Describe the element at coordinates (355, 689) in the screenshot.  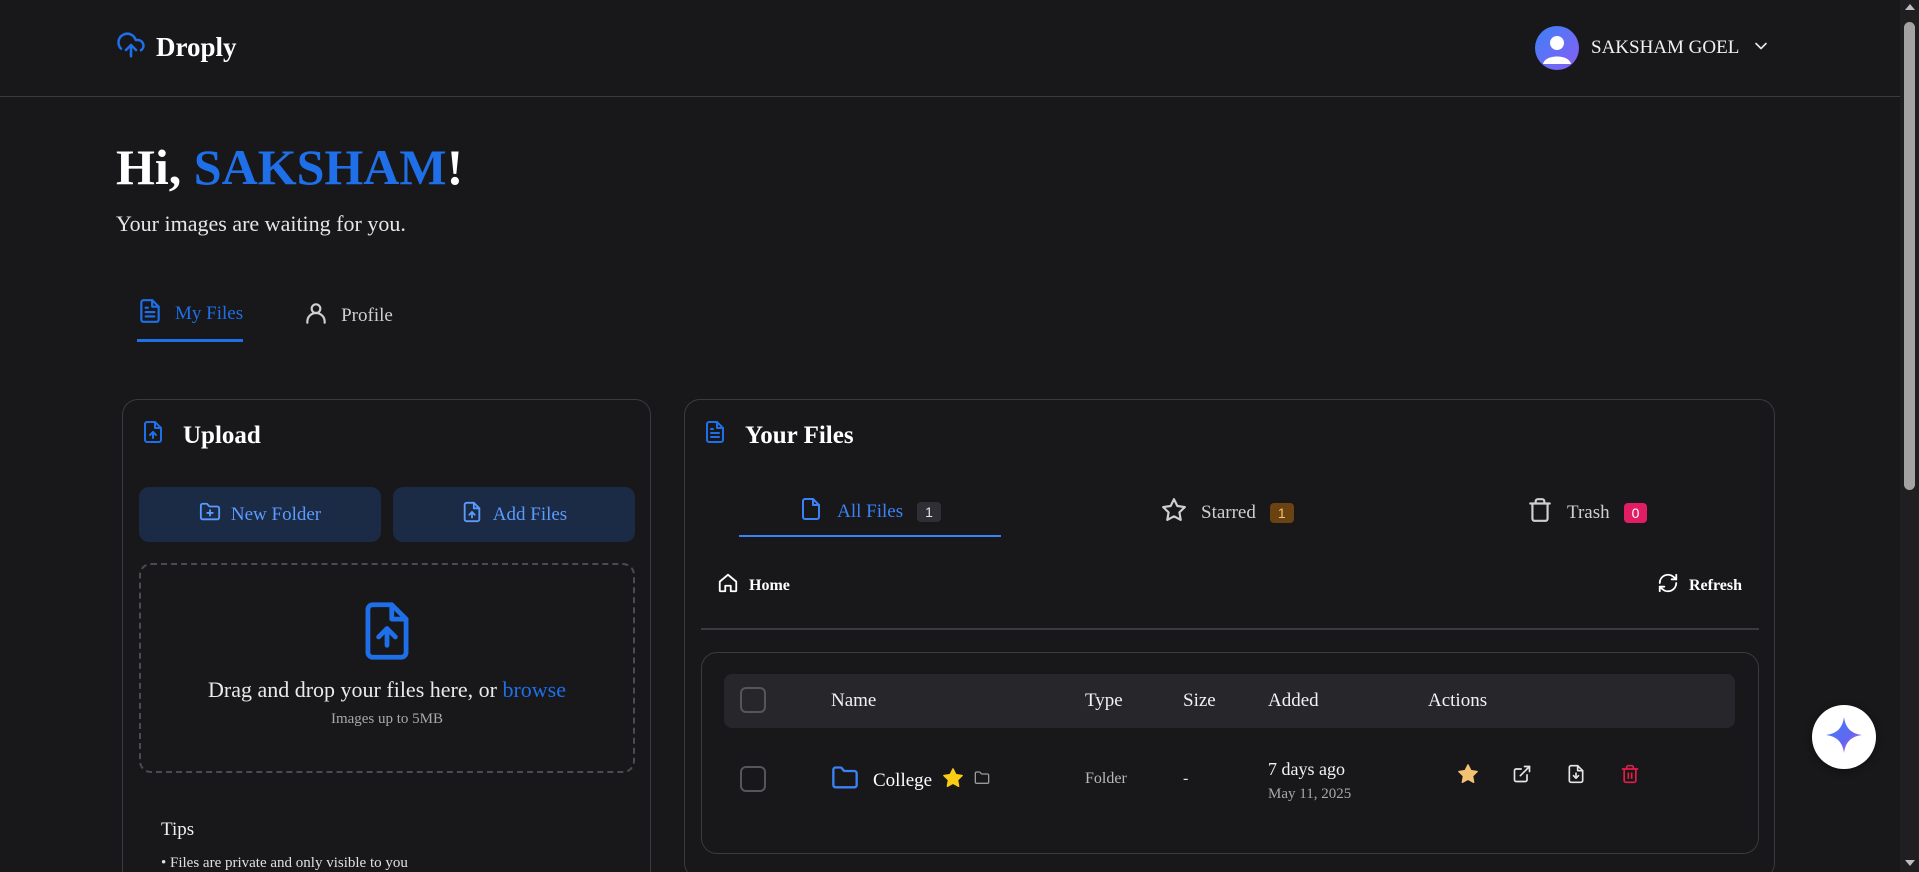
I see `dropzone-prompt: Drag and drop your files here, or` at that location.